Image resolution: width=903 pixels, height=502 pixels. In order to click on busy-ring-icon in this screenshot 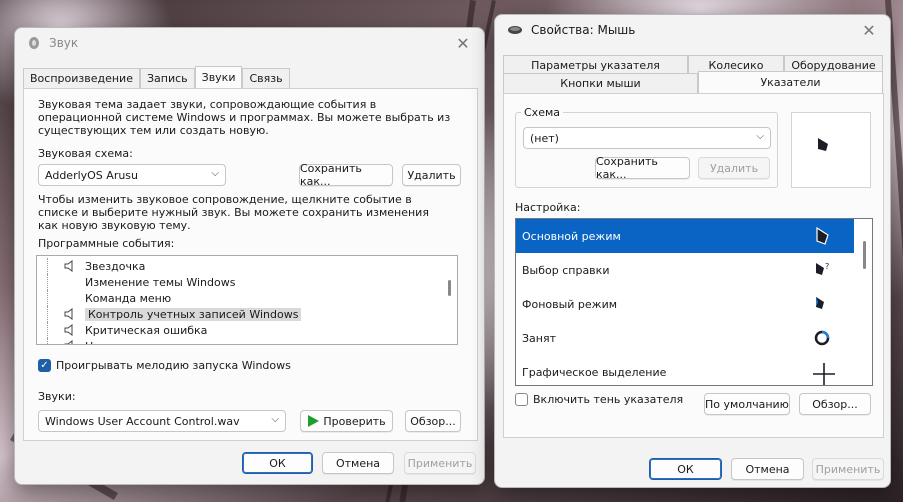, I will do `click(822, 338)`.